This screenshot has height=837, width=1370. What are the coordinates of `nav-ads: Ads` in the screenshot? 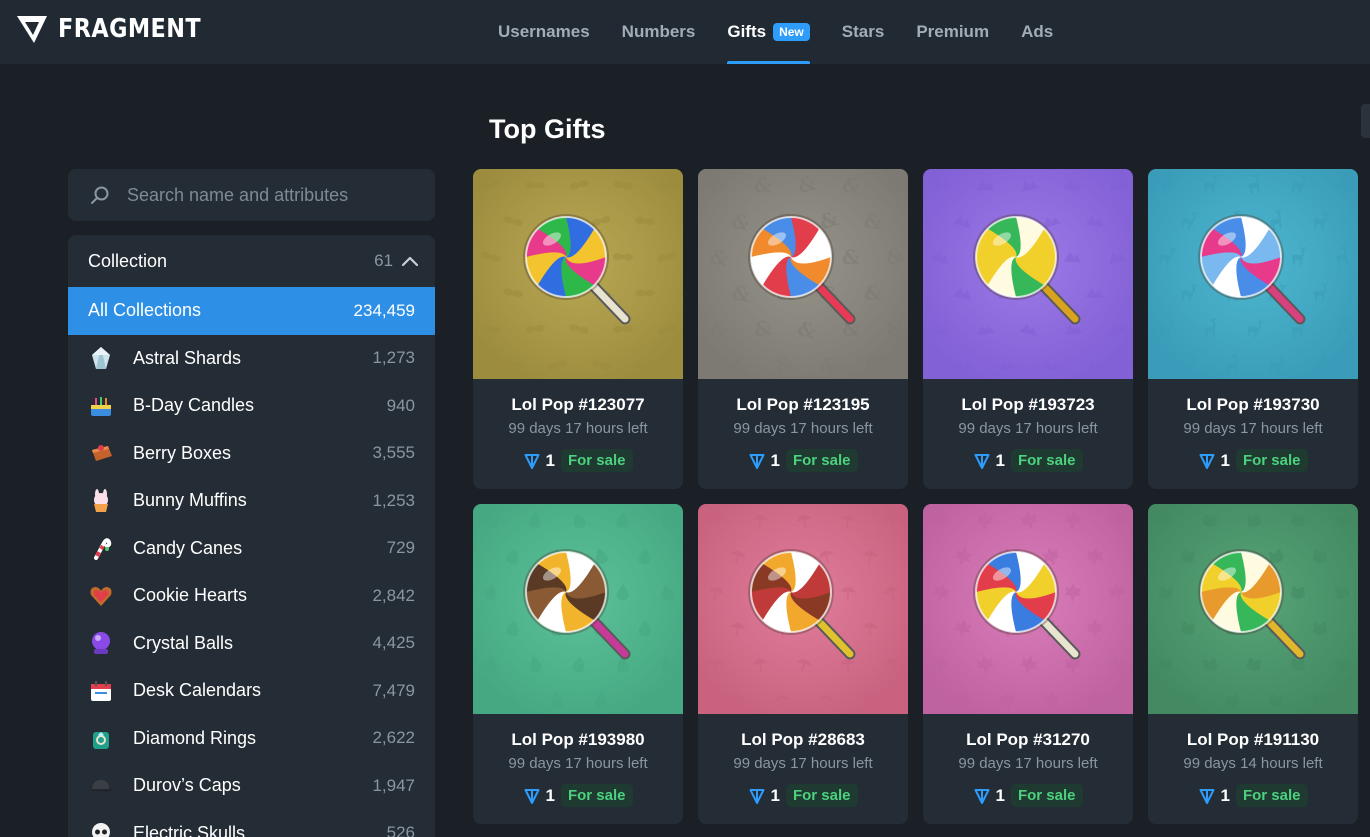 It's located at (1037, 32).